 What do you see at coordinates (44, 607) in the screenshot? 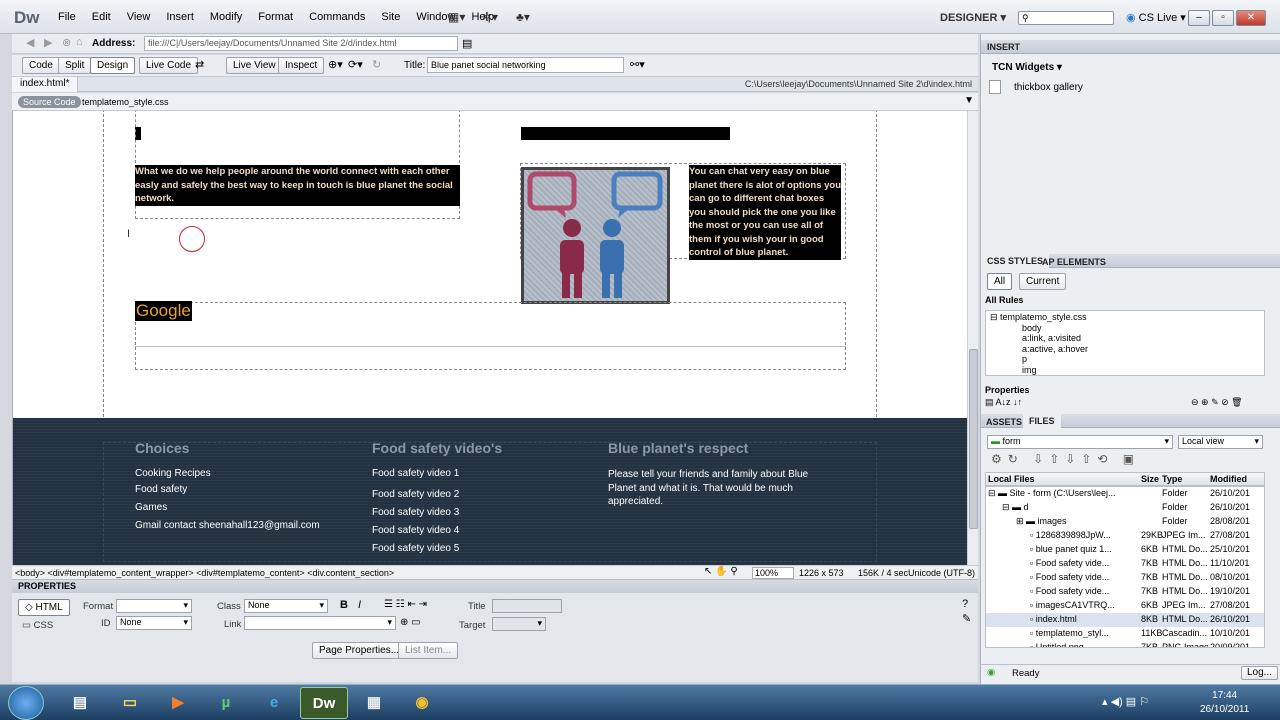
I see `html-mode-button: ◇ HTML` at bounding box center [44, 607].